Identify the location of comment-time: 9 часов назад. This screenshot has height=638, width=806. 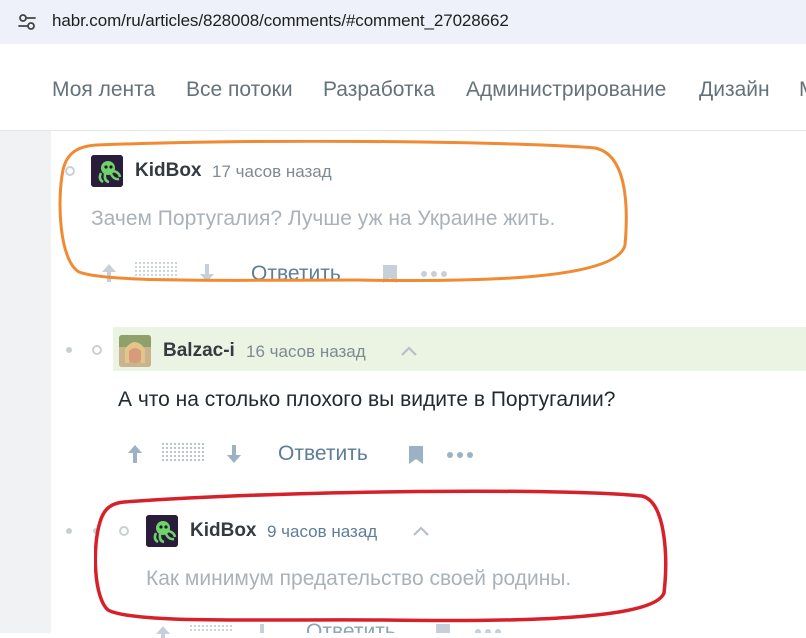
(322, 532).